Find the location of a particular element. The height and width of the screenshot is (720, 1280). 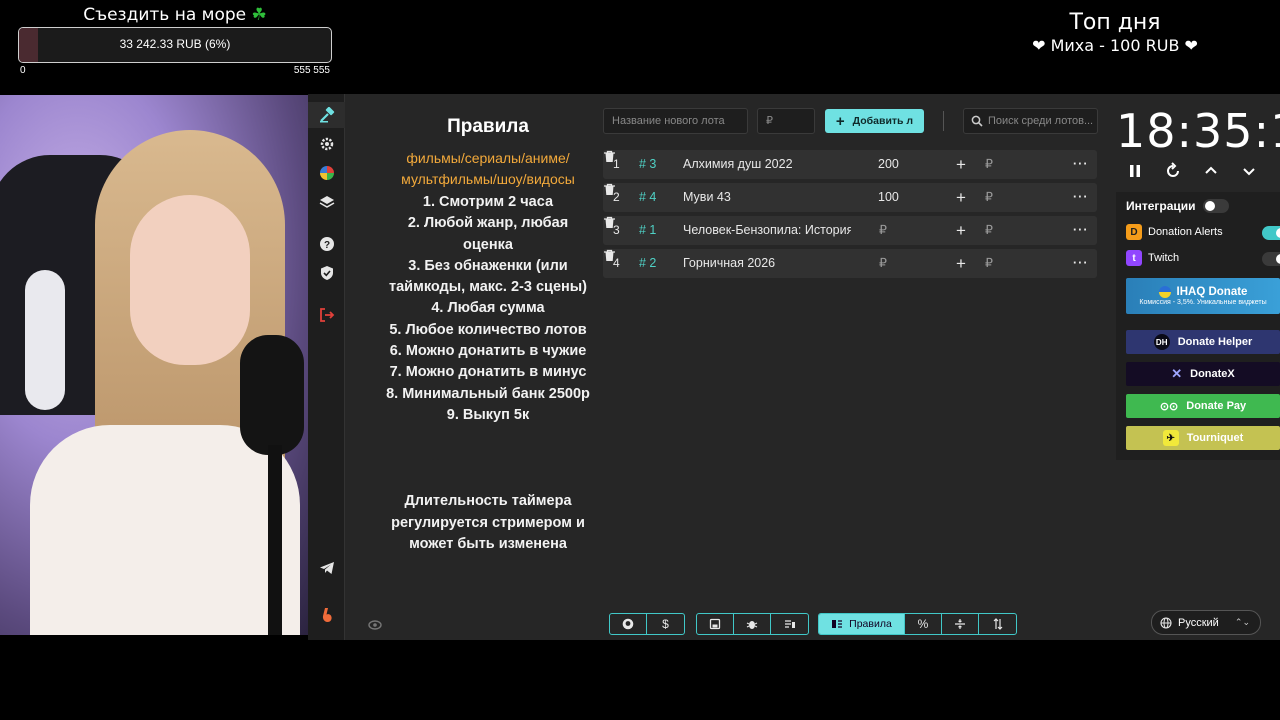

chevron-down-icon is located at coordinates (1249, 171).